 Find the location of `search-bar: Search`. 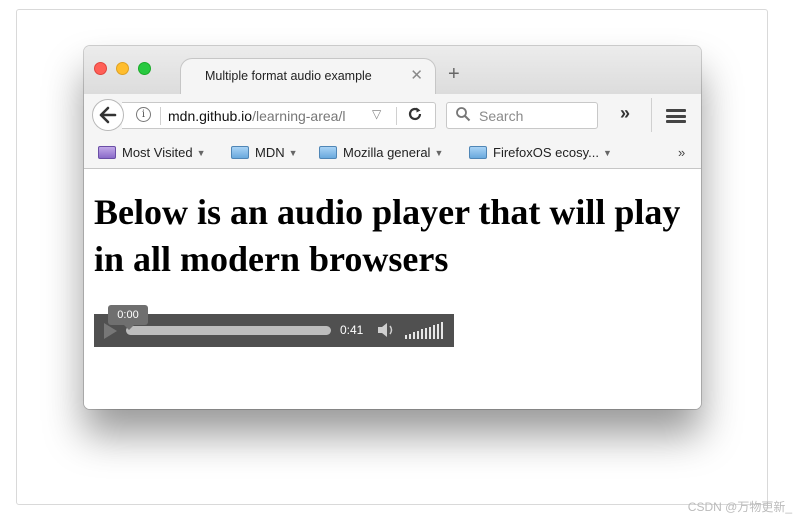

search-bar: Search is located at coordinates (522, 115).